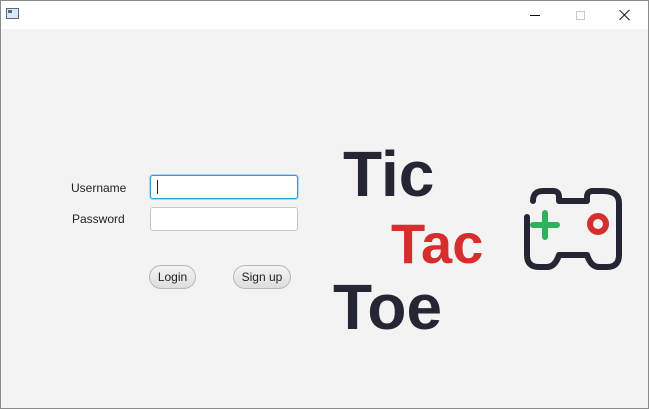  What do you see at coordinates (224, 187) in the screenshot?
I see `username-input` at bounding box center [224, 187].